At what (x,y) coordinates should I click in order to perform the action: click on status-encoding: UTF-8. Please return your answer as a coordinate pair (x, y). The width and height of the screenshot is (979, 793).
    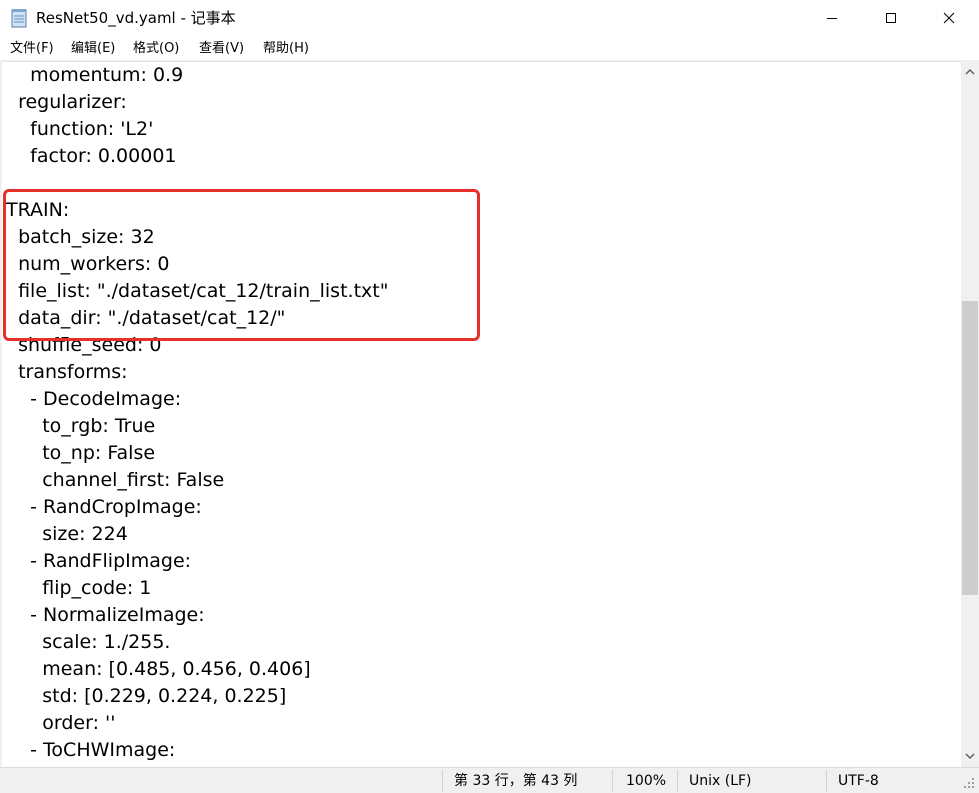
    Looking at the image, I should click on (858, 781).